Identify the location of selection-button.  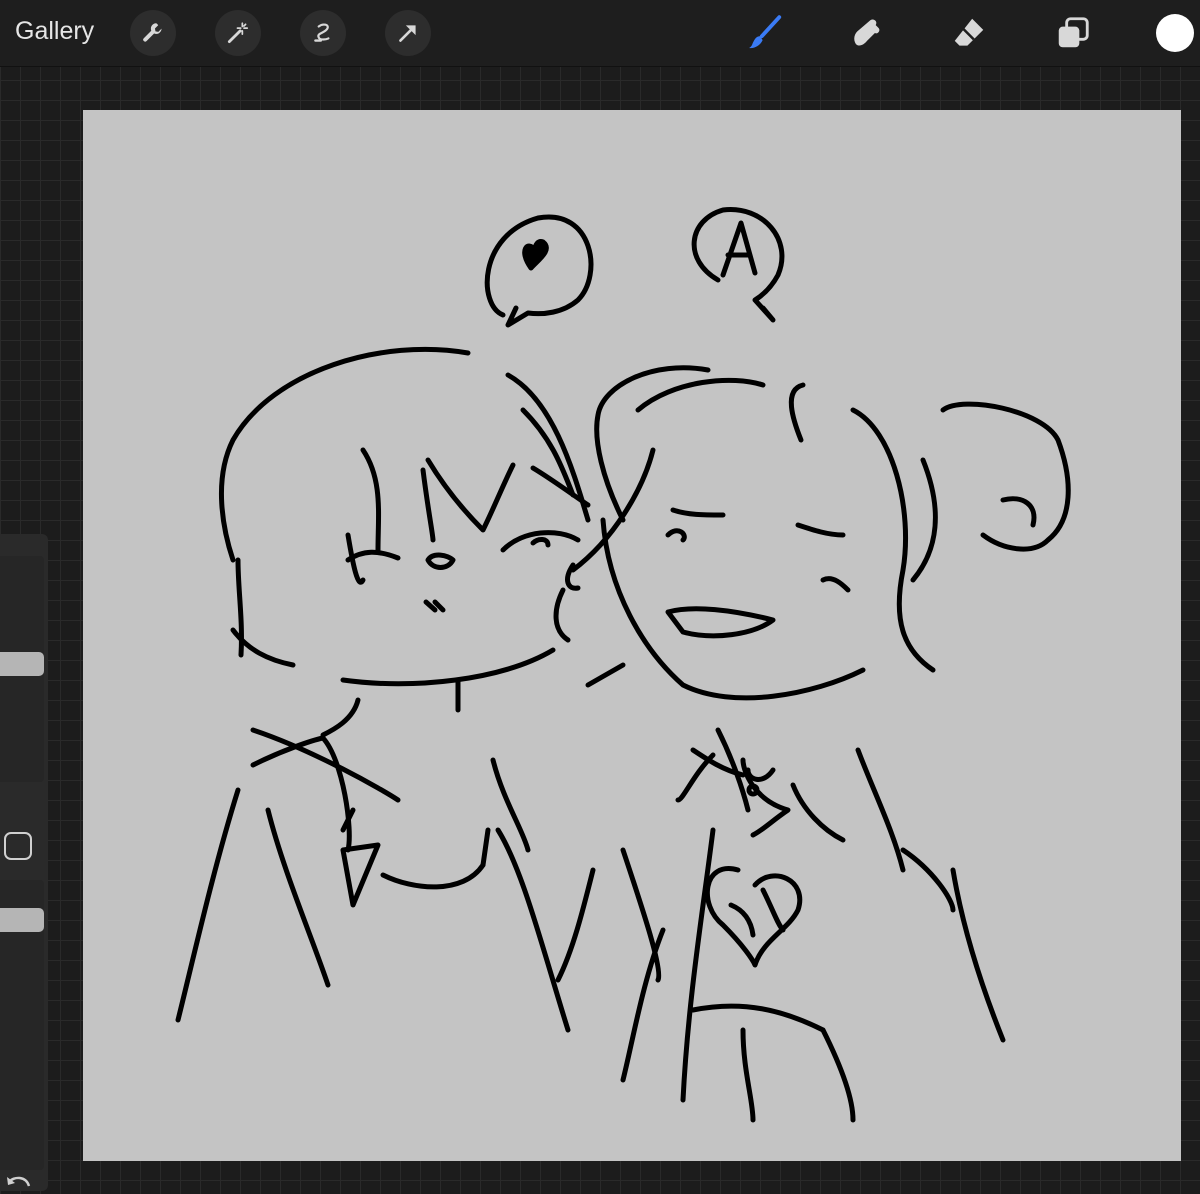
(323, 33).